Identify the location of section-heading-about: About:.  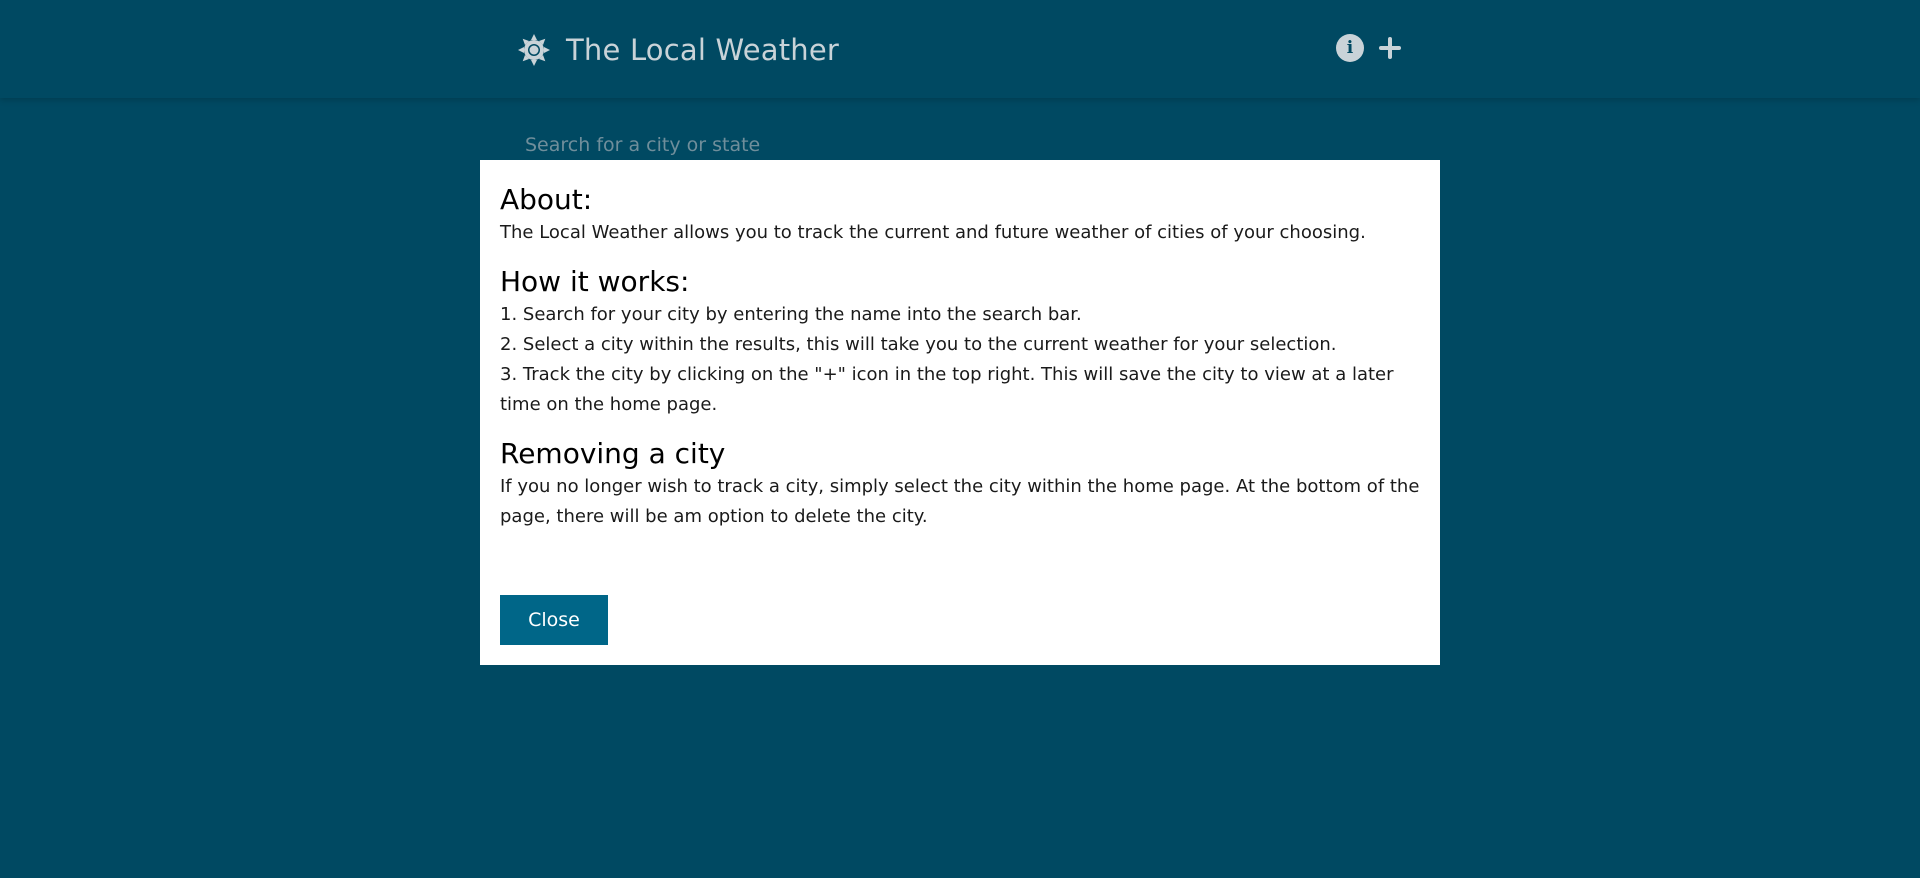
(546, 199).